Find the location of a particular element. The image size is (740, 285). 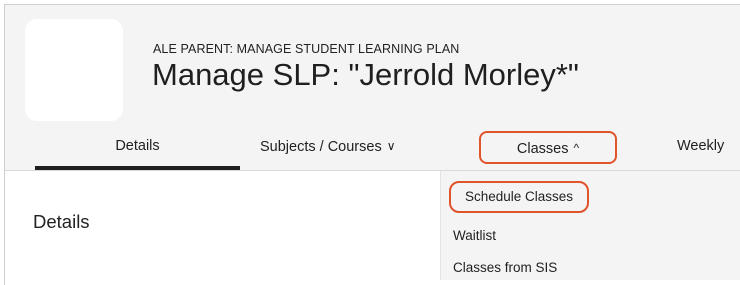

tab-weekly-label: Weekly is located at coordinates (701, 146).